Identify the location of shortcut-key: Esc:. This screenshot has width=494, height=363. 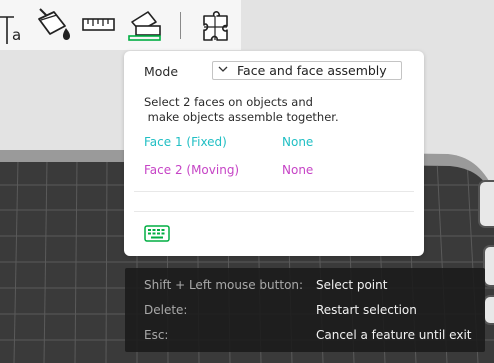
(156, 335).